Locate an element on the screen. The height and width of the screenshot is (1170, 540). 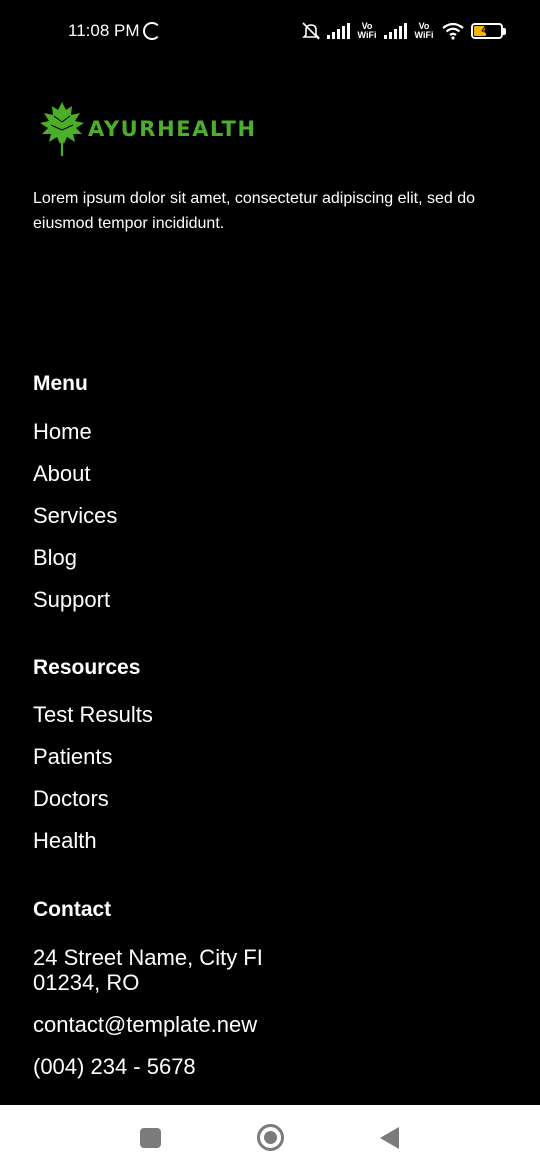
contact-address: 24 Street Name, City FI 01234, RO is located at coordinates (148, 970).